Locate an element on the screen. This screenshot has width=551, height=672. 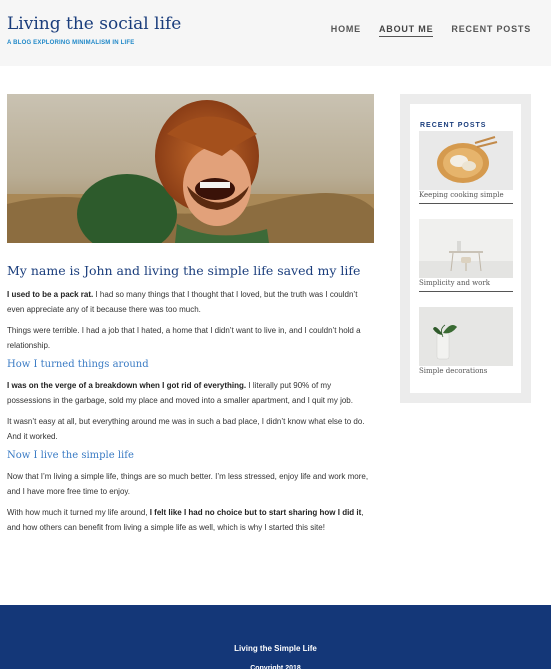
section-heading: How I turned things around is located at coordinates (78, 364).